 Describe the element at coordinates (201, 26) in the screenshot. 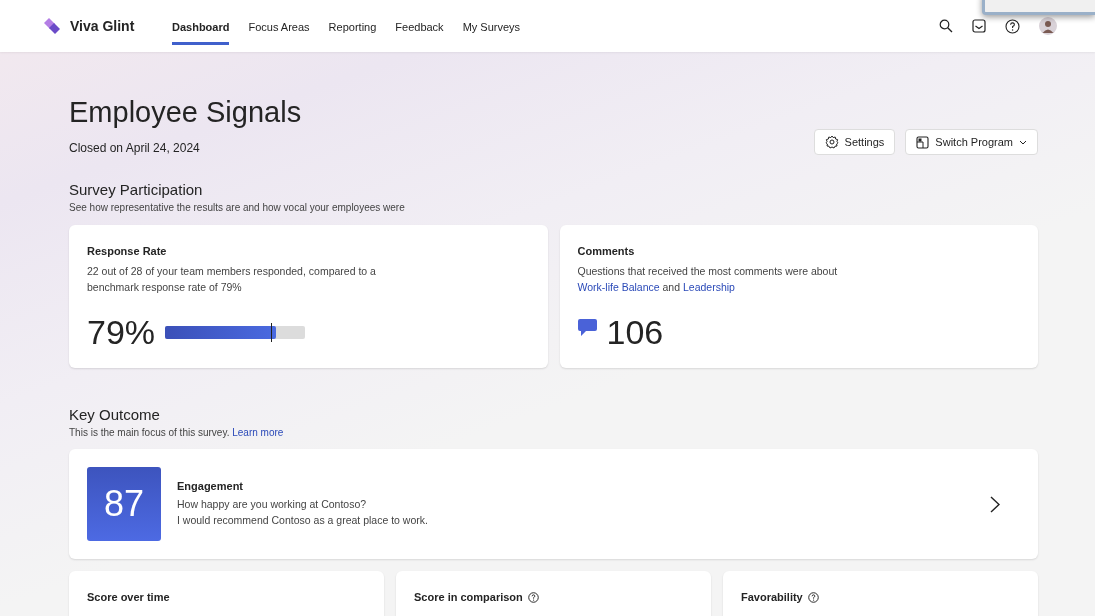

I see `nav-tab: Dashboard` at that location.